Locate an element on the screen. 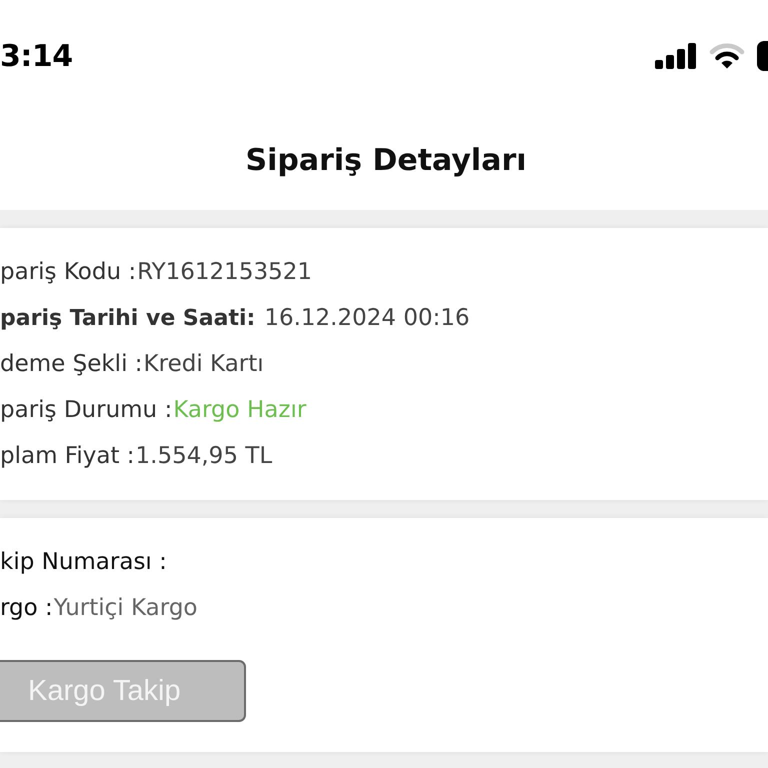 The width and height of the screenshot is (768, 768). status-value: Kargo Hazır is located at coordinates (239, 410).